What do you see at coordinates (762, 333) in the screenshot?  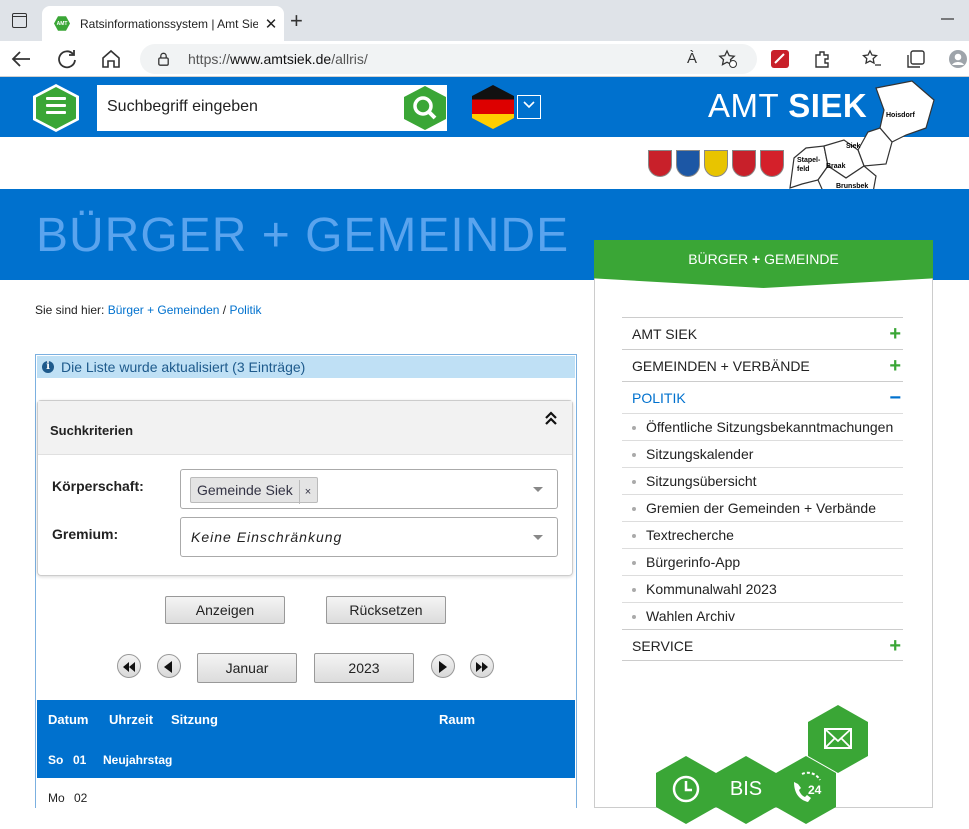 I see `sidebar-item-amt-siek: AMT SIEK +` at bounding box center [762, 333].